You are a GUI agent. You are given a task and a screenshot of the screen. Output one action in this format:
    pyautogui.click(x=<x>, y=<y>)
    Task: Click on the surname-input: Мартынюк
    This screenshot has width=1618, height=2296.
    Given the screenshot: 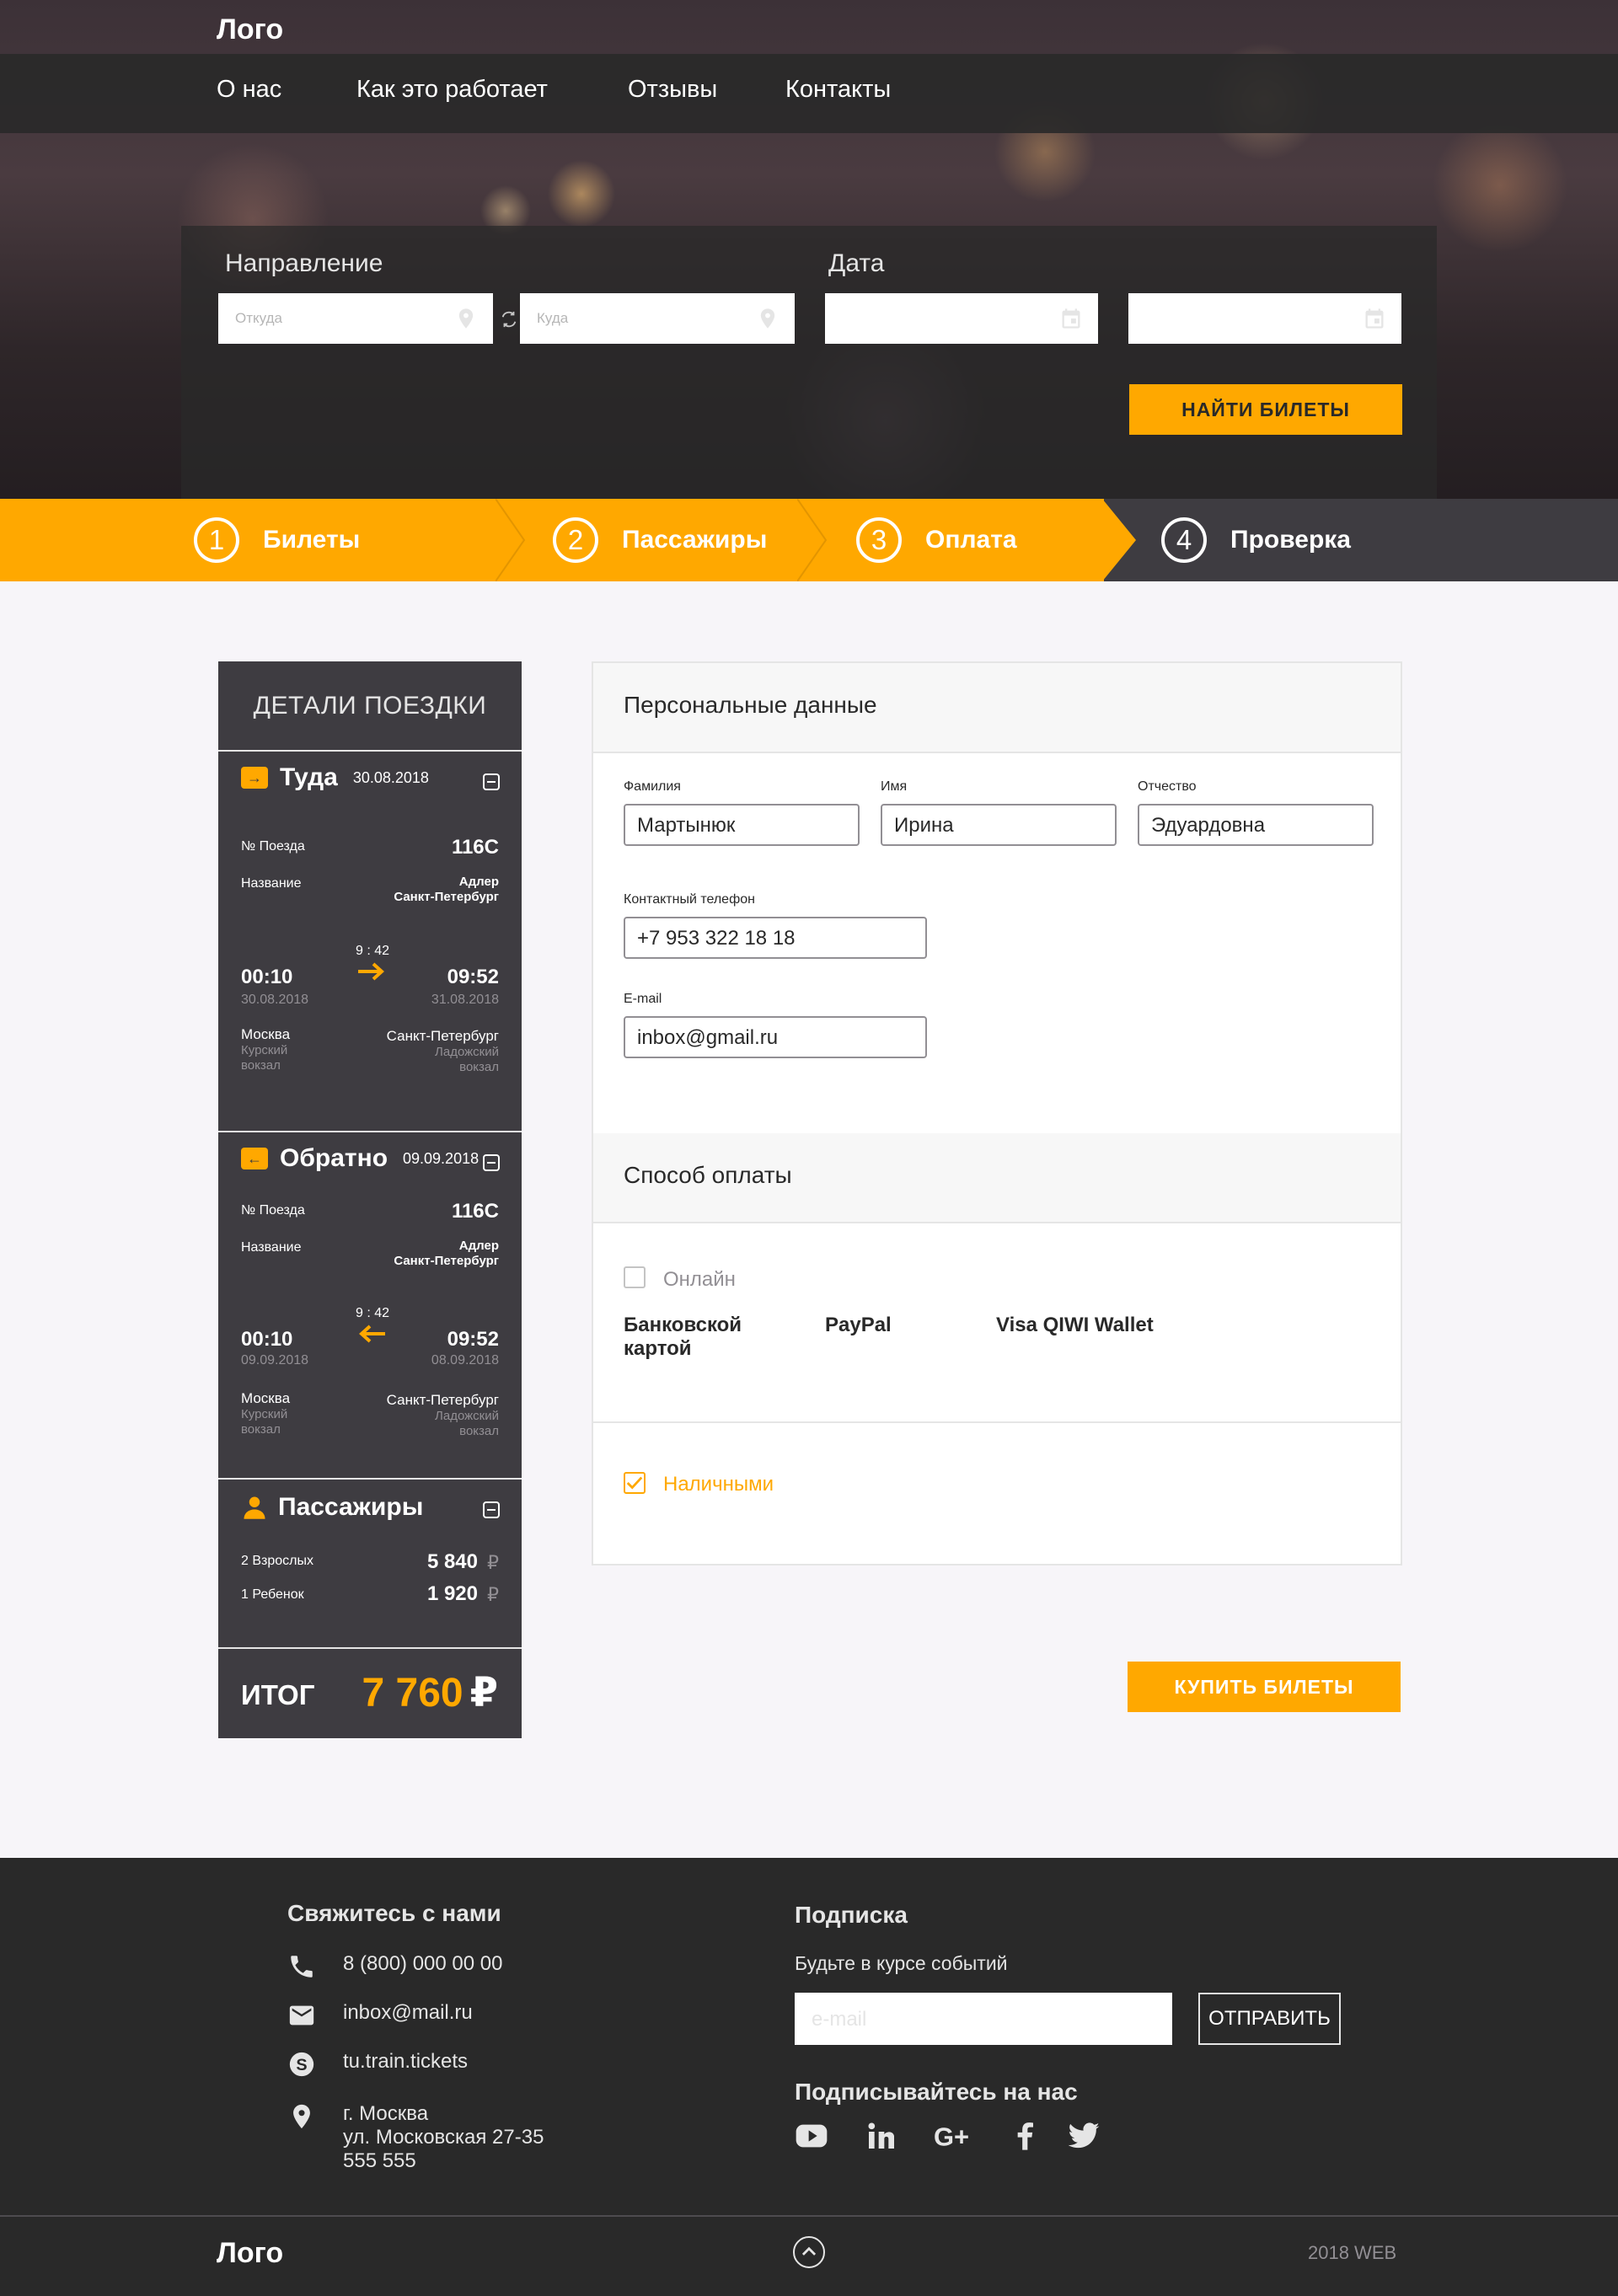 What is the action you would take?
    pyautogui.click(x=742, y=825)
    